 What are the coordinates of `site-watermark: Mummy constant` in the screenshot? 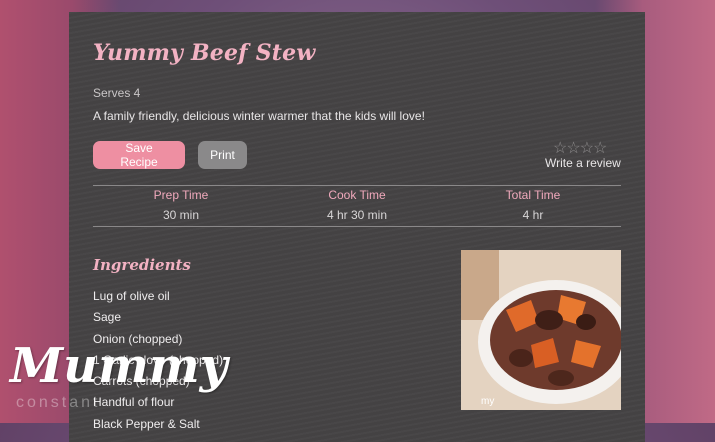 It's located at (119, 380).